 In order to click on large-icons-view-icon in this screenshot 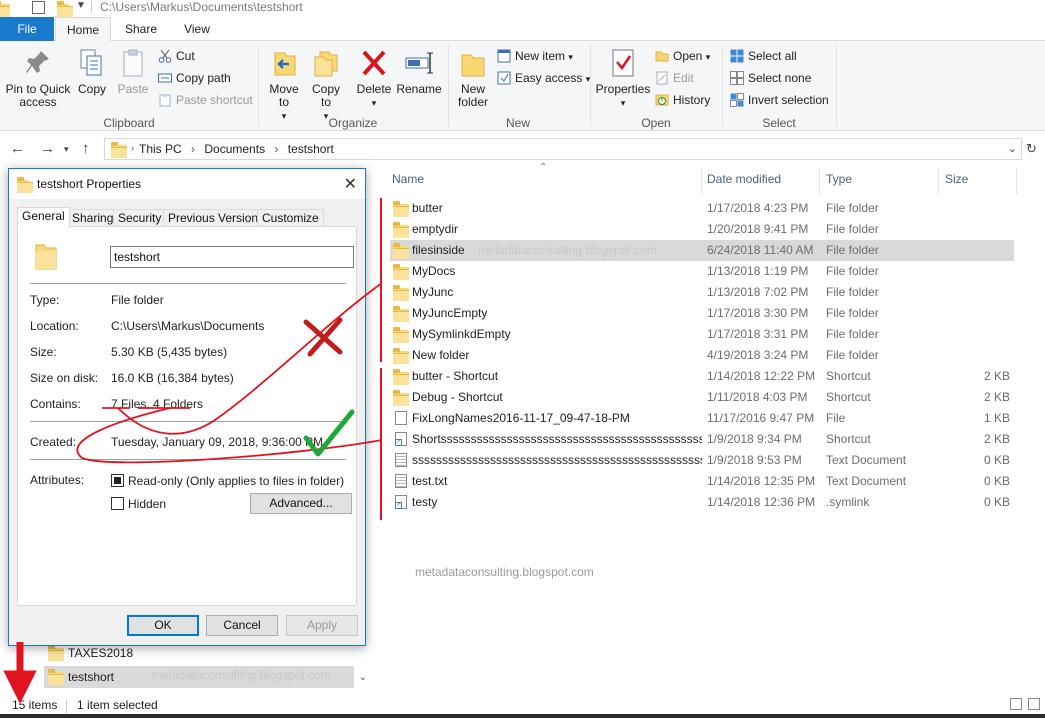, I will do `click(1034, 704)`.